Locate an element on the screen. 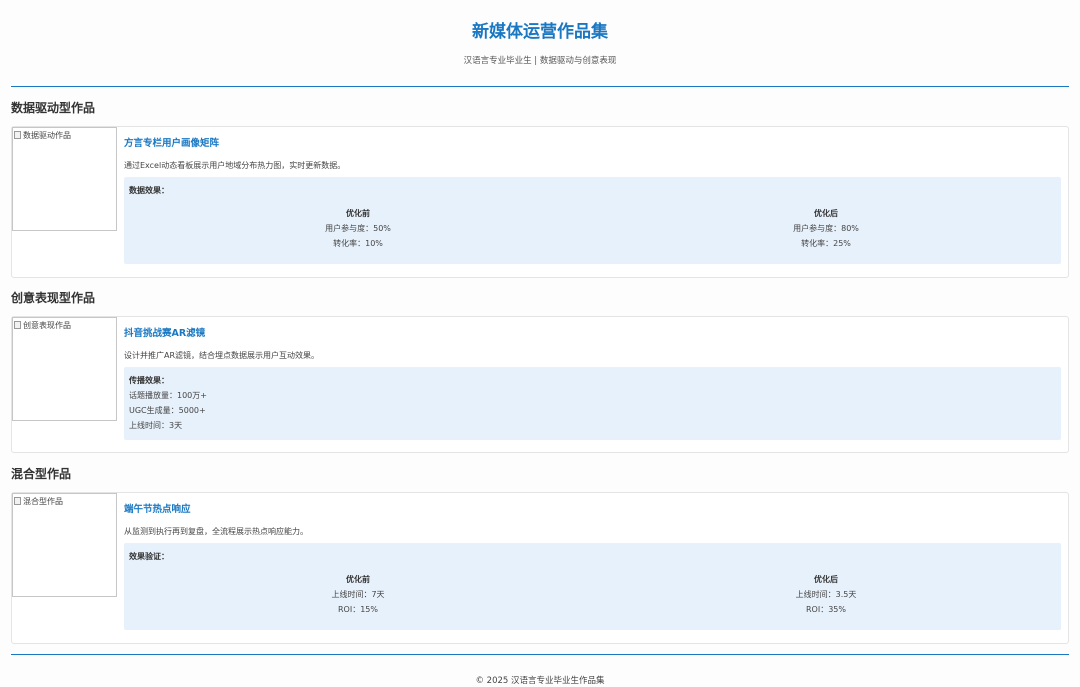  after-metric: 转化率：25% is located at coordinates (826, 243).